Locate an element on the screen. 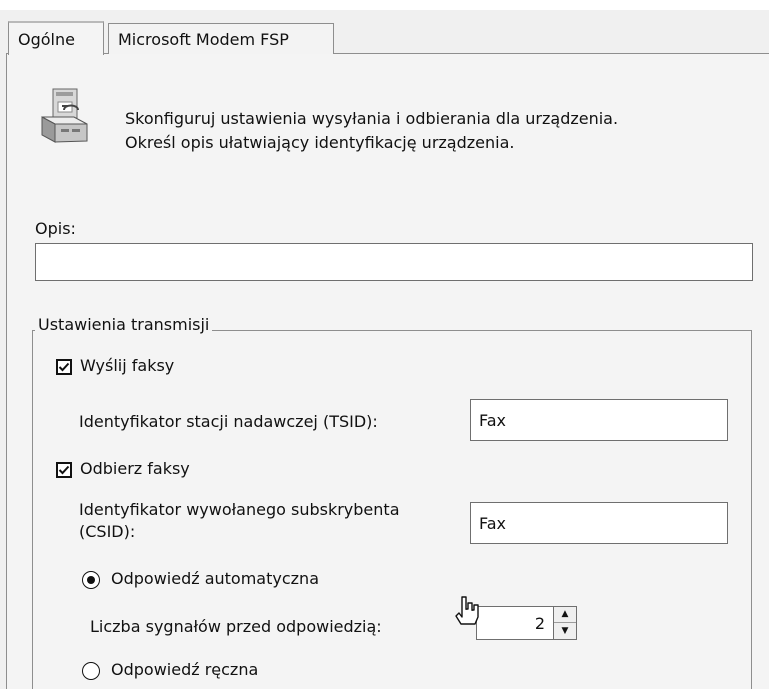 This screenshot has width=769, height=689. spin-up-icon: ▲ is located at coordinates (565, 615).